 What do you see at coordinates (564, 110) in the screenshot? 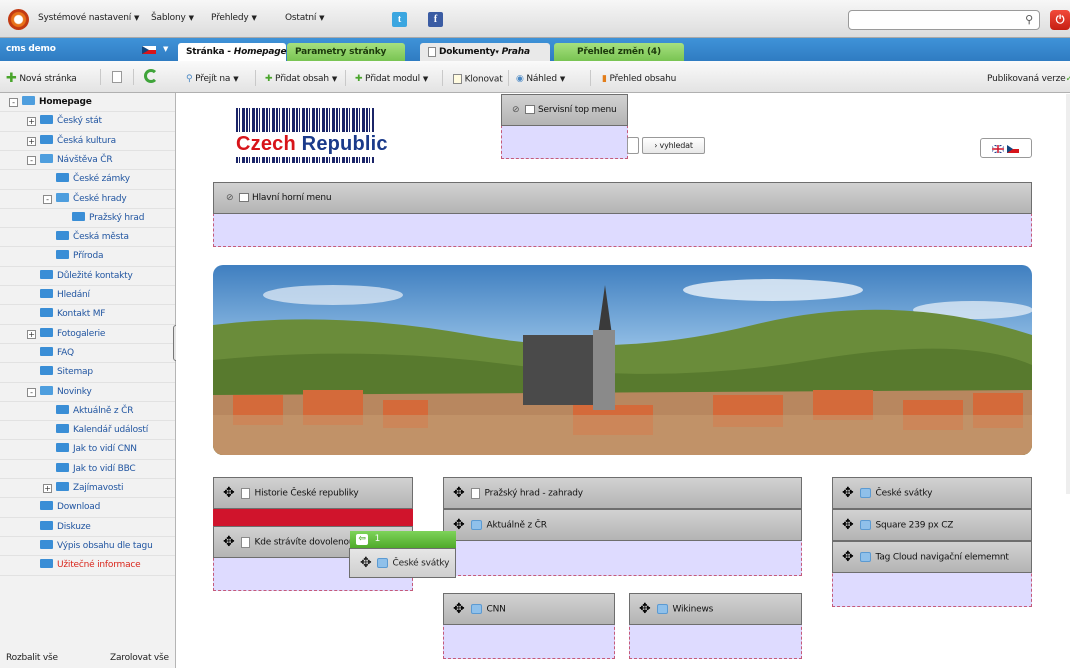
I see `servisni-menu-webpart: ⊘ Servisní top menu` at bounding box center [564, 110].